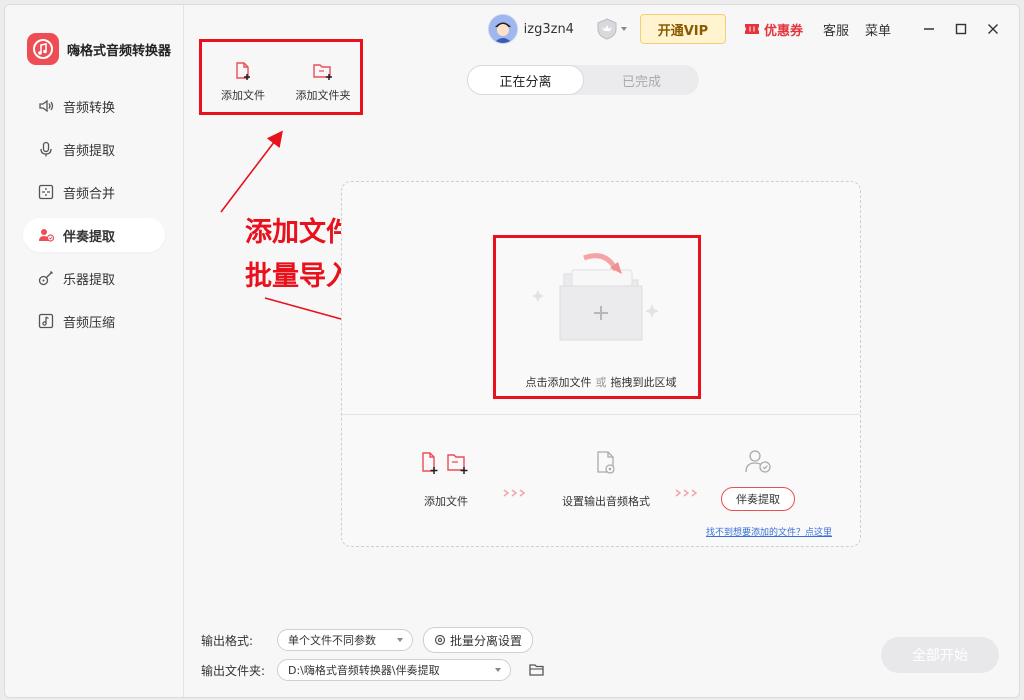 Image resolution: width=1024 pixels, height=700 pixels. I want to click on format-settings-icon, so click(606, 462).